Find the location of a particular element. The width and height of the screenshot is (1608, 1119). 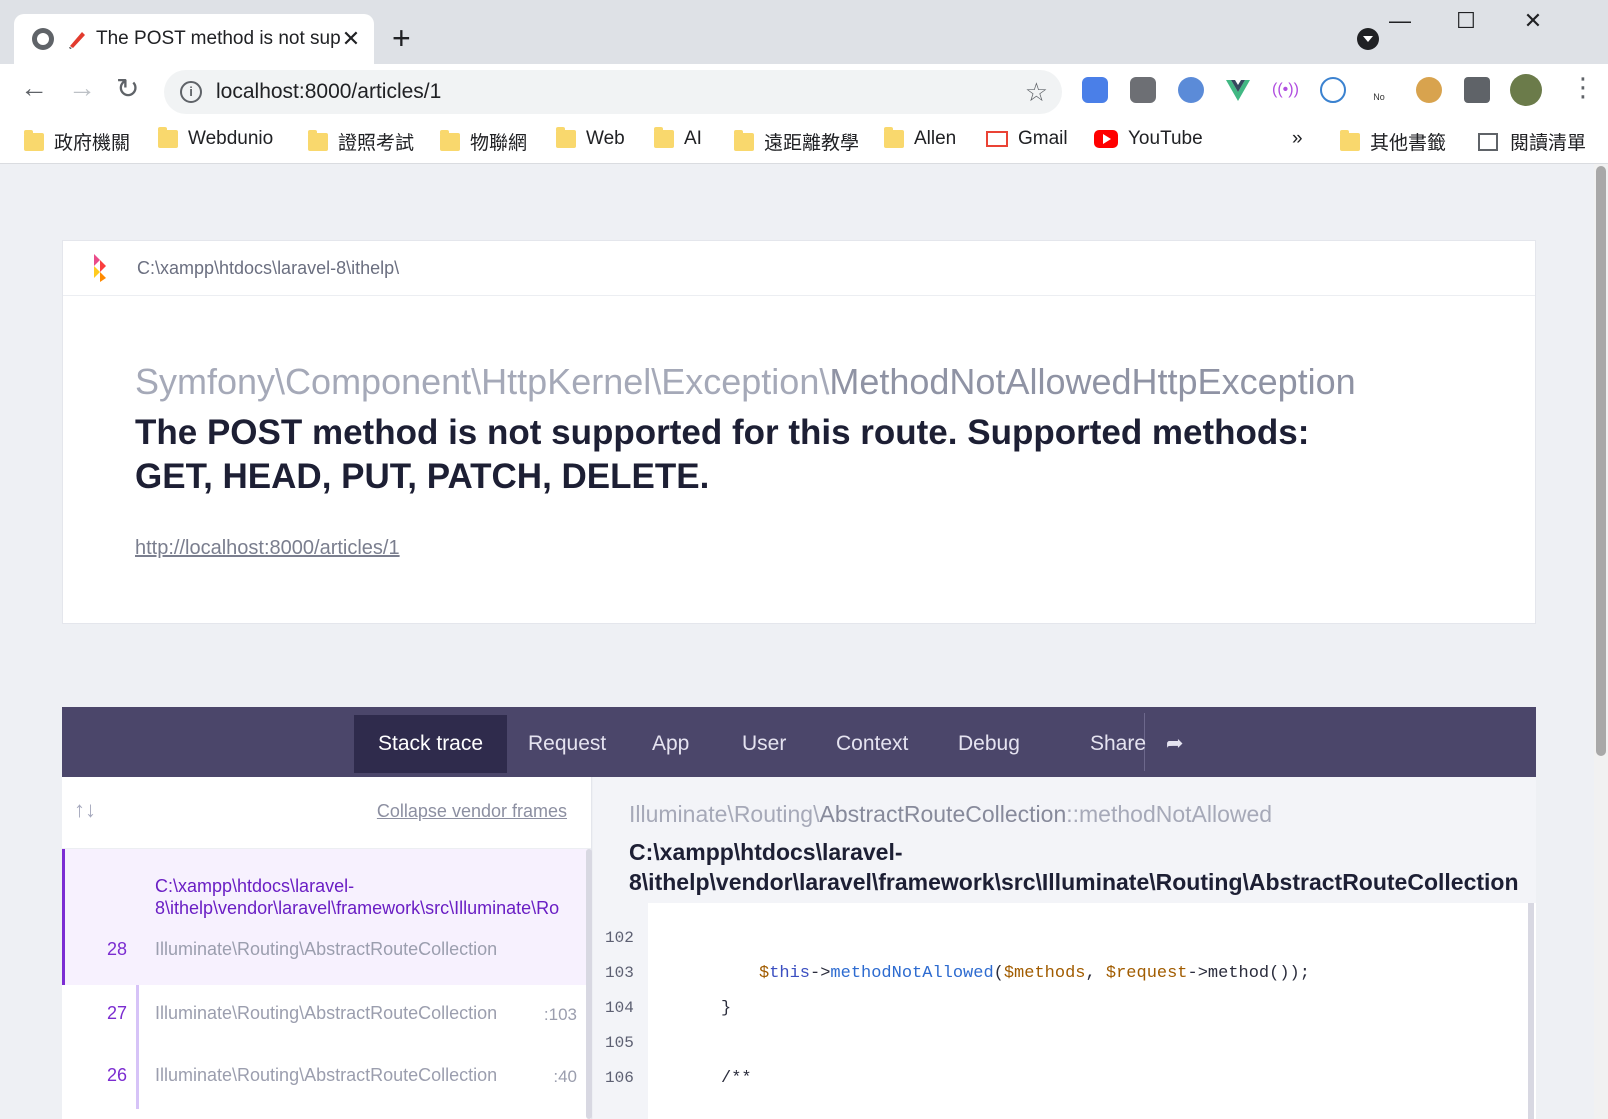

request-url-link: http://localhost:8000/articles/1 is located at coordinates (267, 548).